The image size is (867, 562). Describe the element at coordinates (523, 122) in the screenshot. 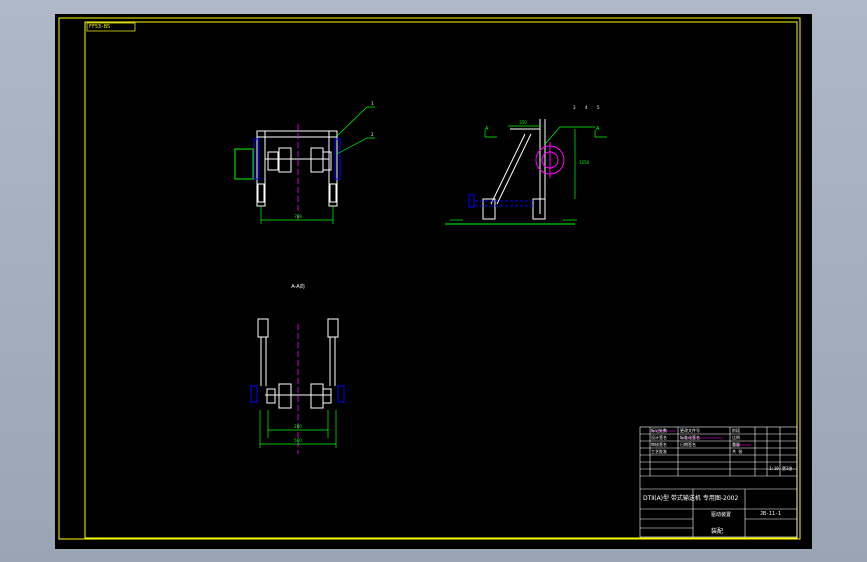

I see `side-dim-top: 350` at that location.